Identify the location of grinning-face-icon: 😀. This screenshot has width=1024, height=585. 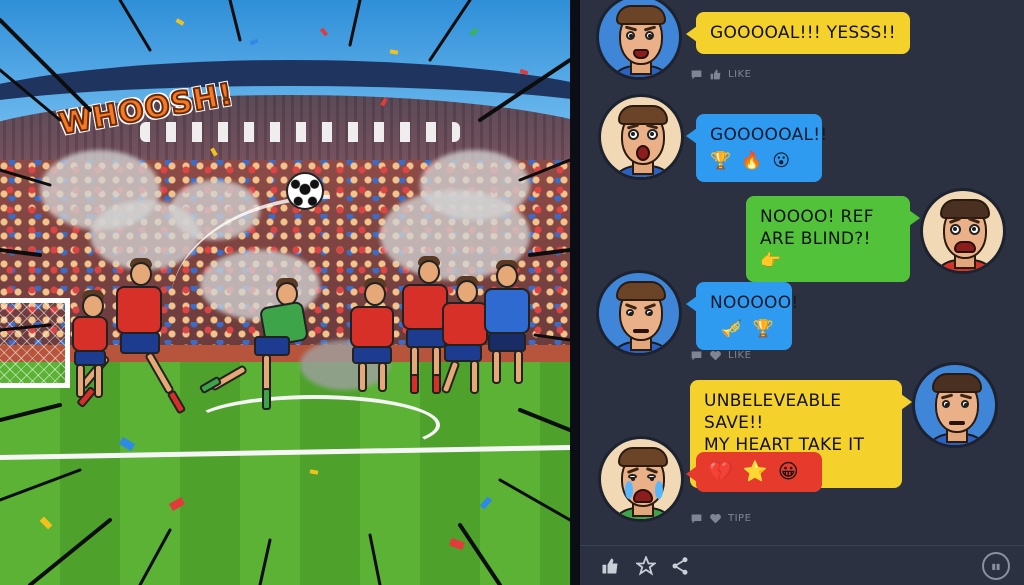
(788, 471).